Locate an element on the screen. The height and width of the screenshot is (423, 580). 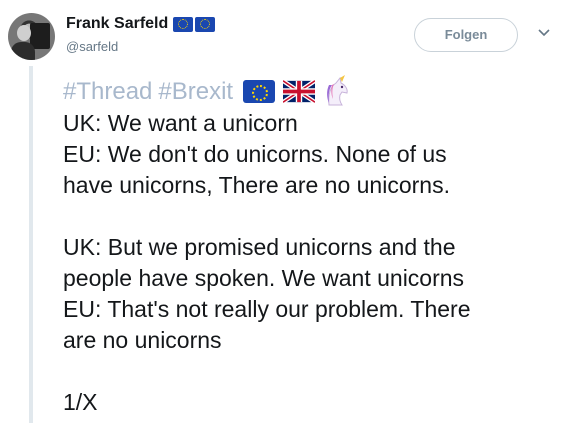
tweet-line: have unicorns, There are no unicorns. is located at coordinates (256, 185).